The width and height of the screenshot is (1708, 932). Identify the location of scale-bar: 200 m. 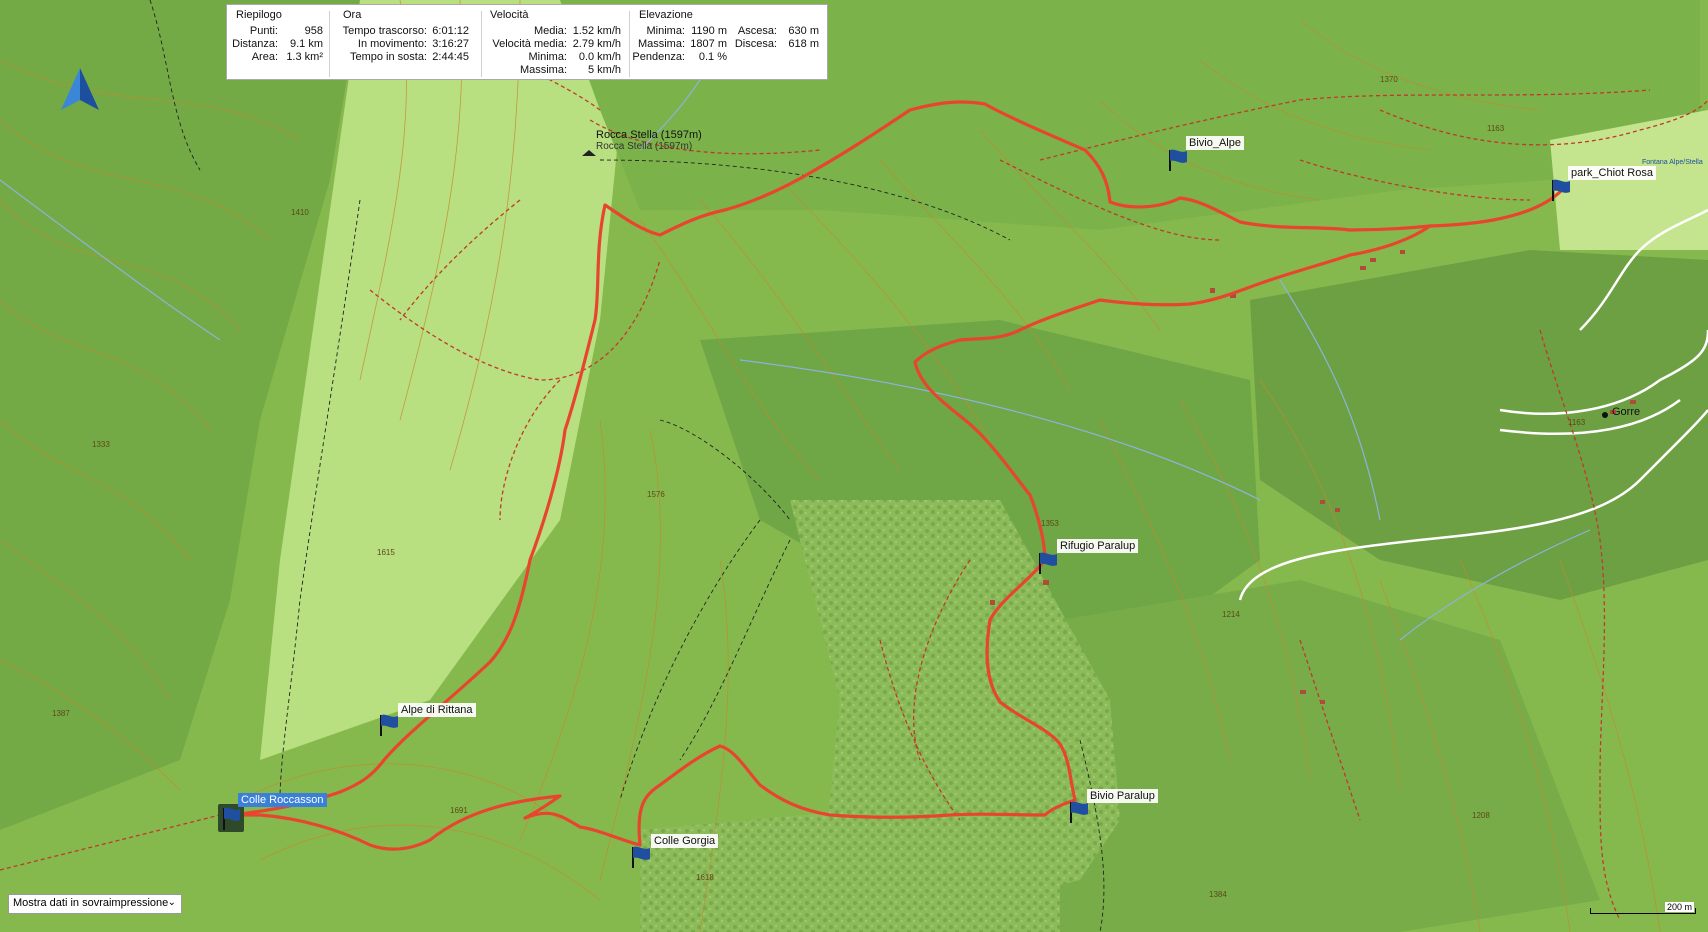
(1643, 909).